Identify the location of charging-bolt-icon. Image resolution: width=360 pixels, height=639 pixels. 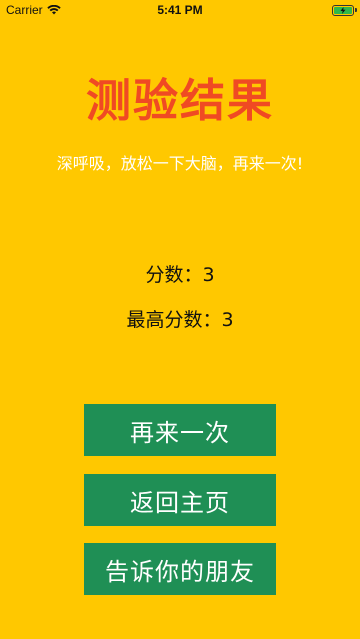
(343, 10).